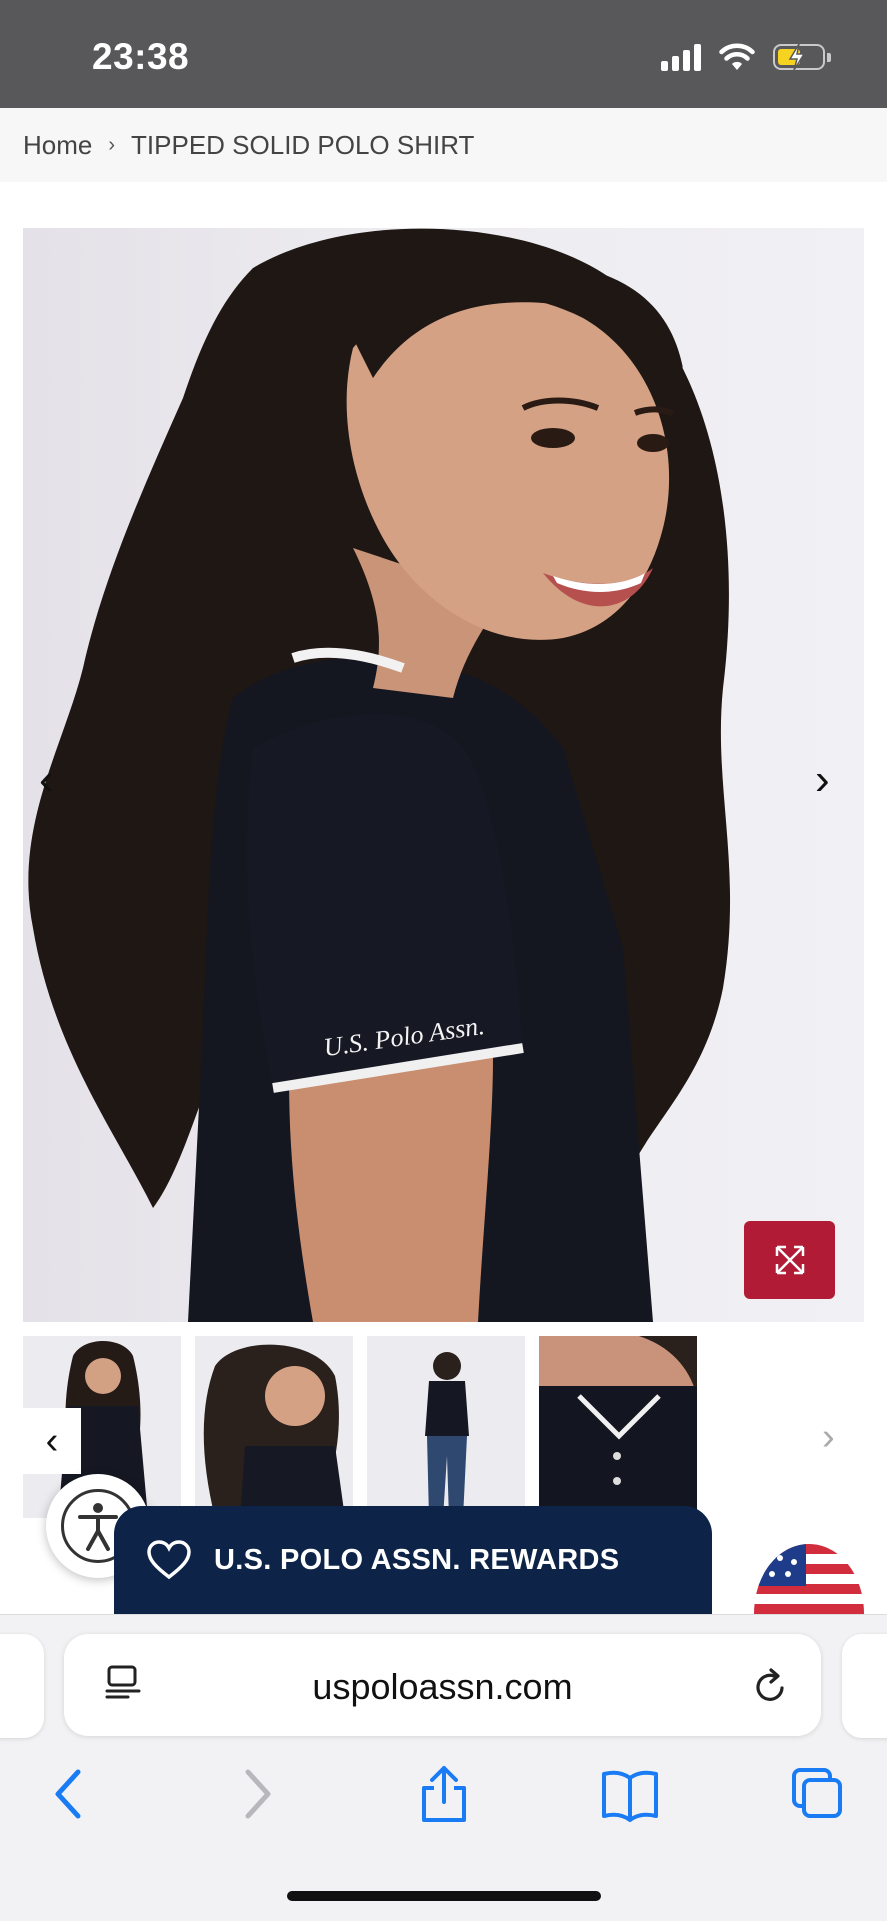 The image size is (887, 1921). Describe the element at coordinates (737, 56) in the screenshot. I see `wifi-icon` at that location.